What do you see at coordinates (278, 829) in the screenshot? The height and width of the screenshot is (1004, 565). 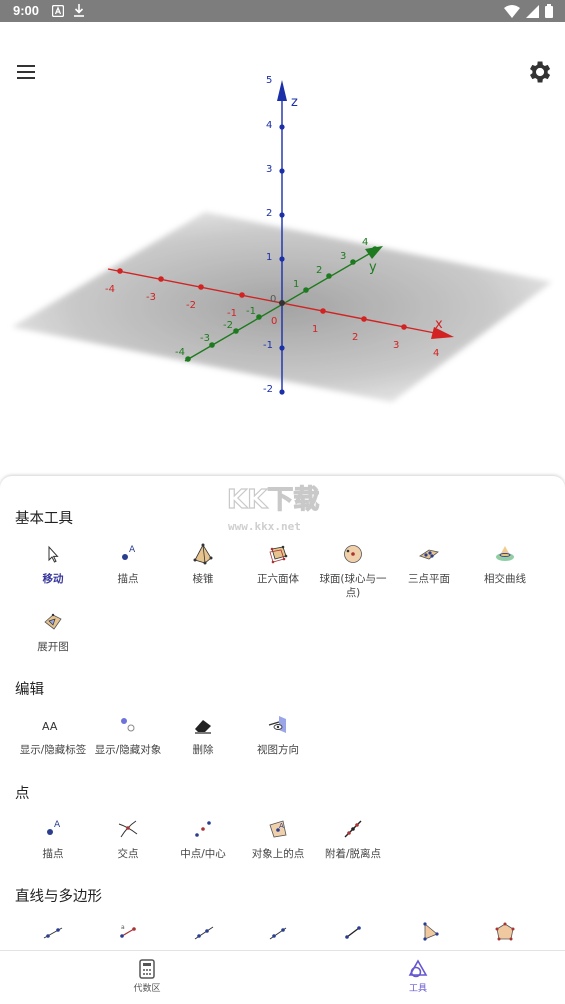 I see `point-on-object-icon: A` at bounding box center [278, 829].